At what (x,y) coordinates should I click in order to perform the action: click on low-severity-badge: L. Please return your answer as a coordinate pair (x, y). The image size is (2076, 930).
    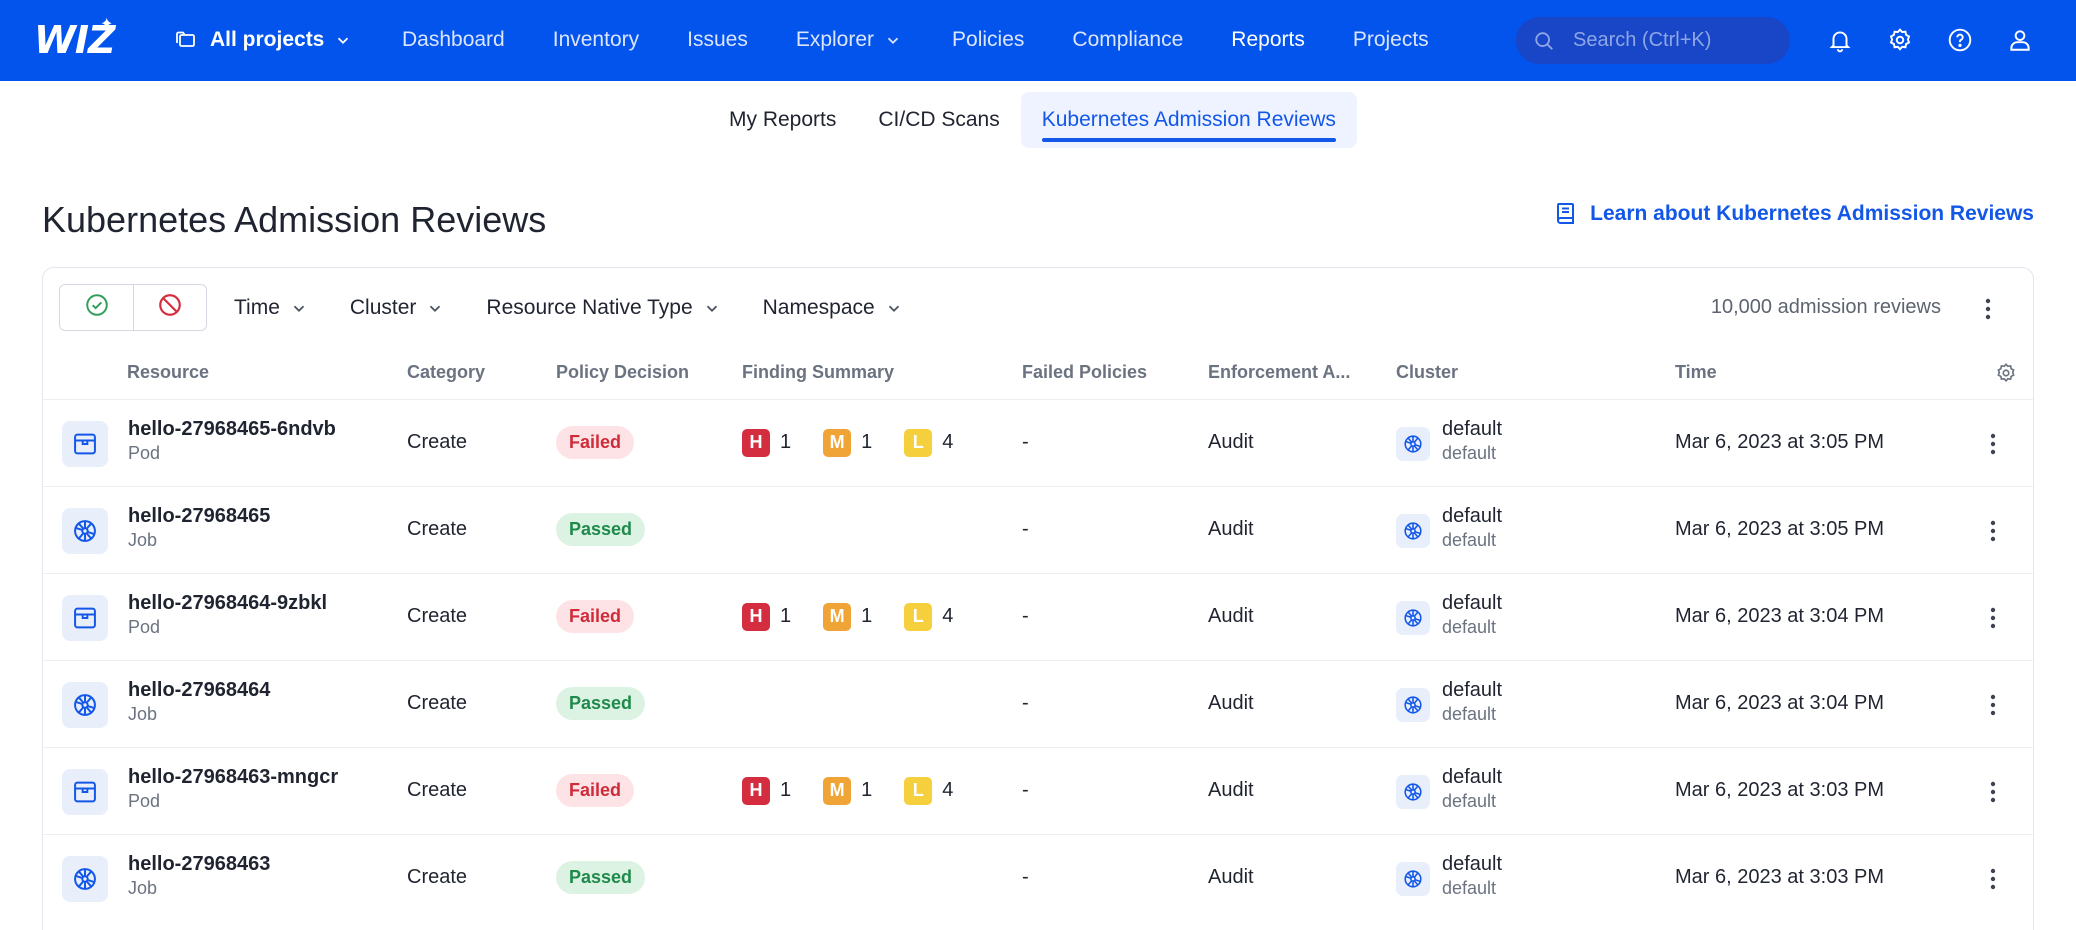
    Looking at the image, I should click on (918, 442).